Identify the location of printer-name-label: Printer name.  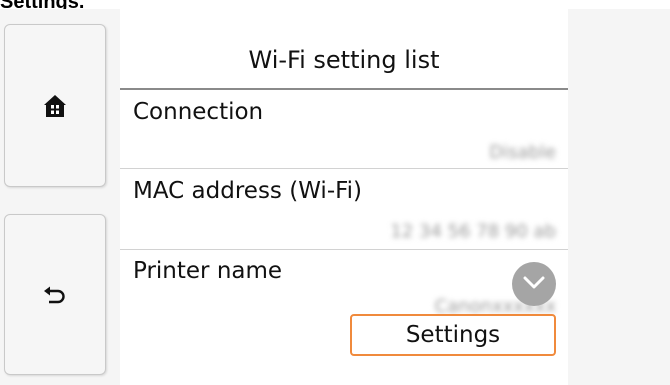
(208, 271).